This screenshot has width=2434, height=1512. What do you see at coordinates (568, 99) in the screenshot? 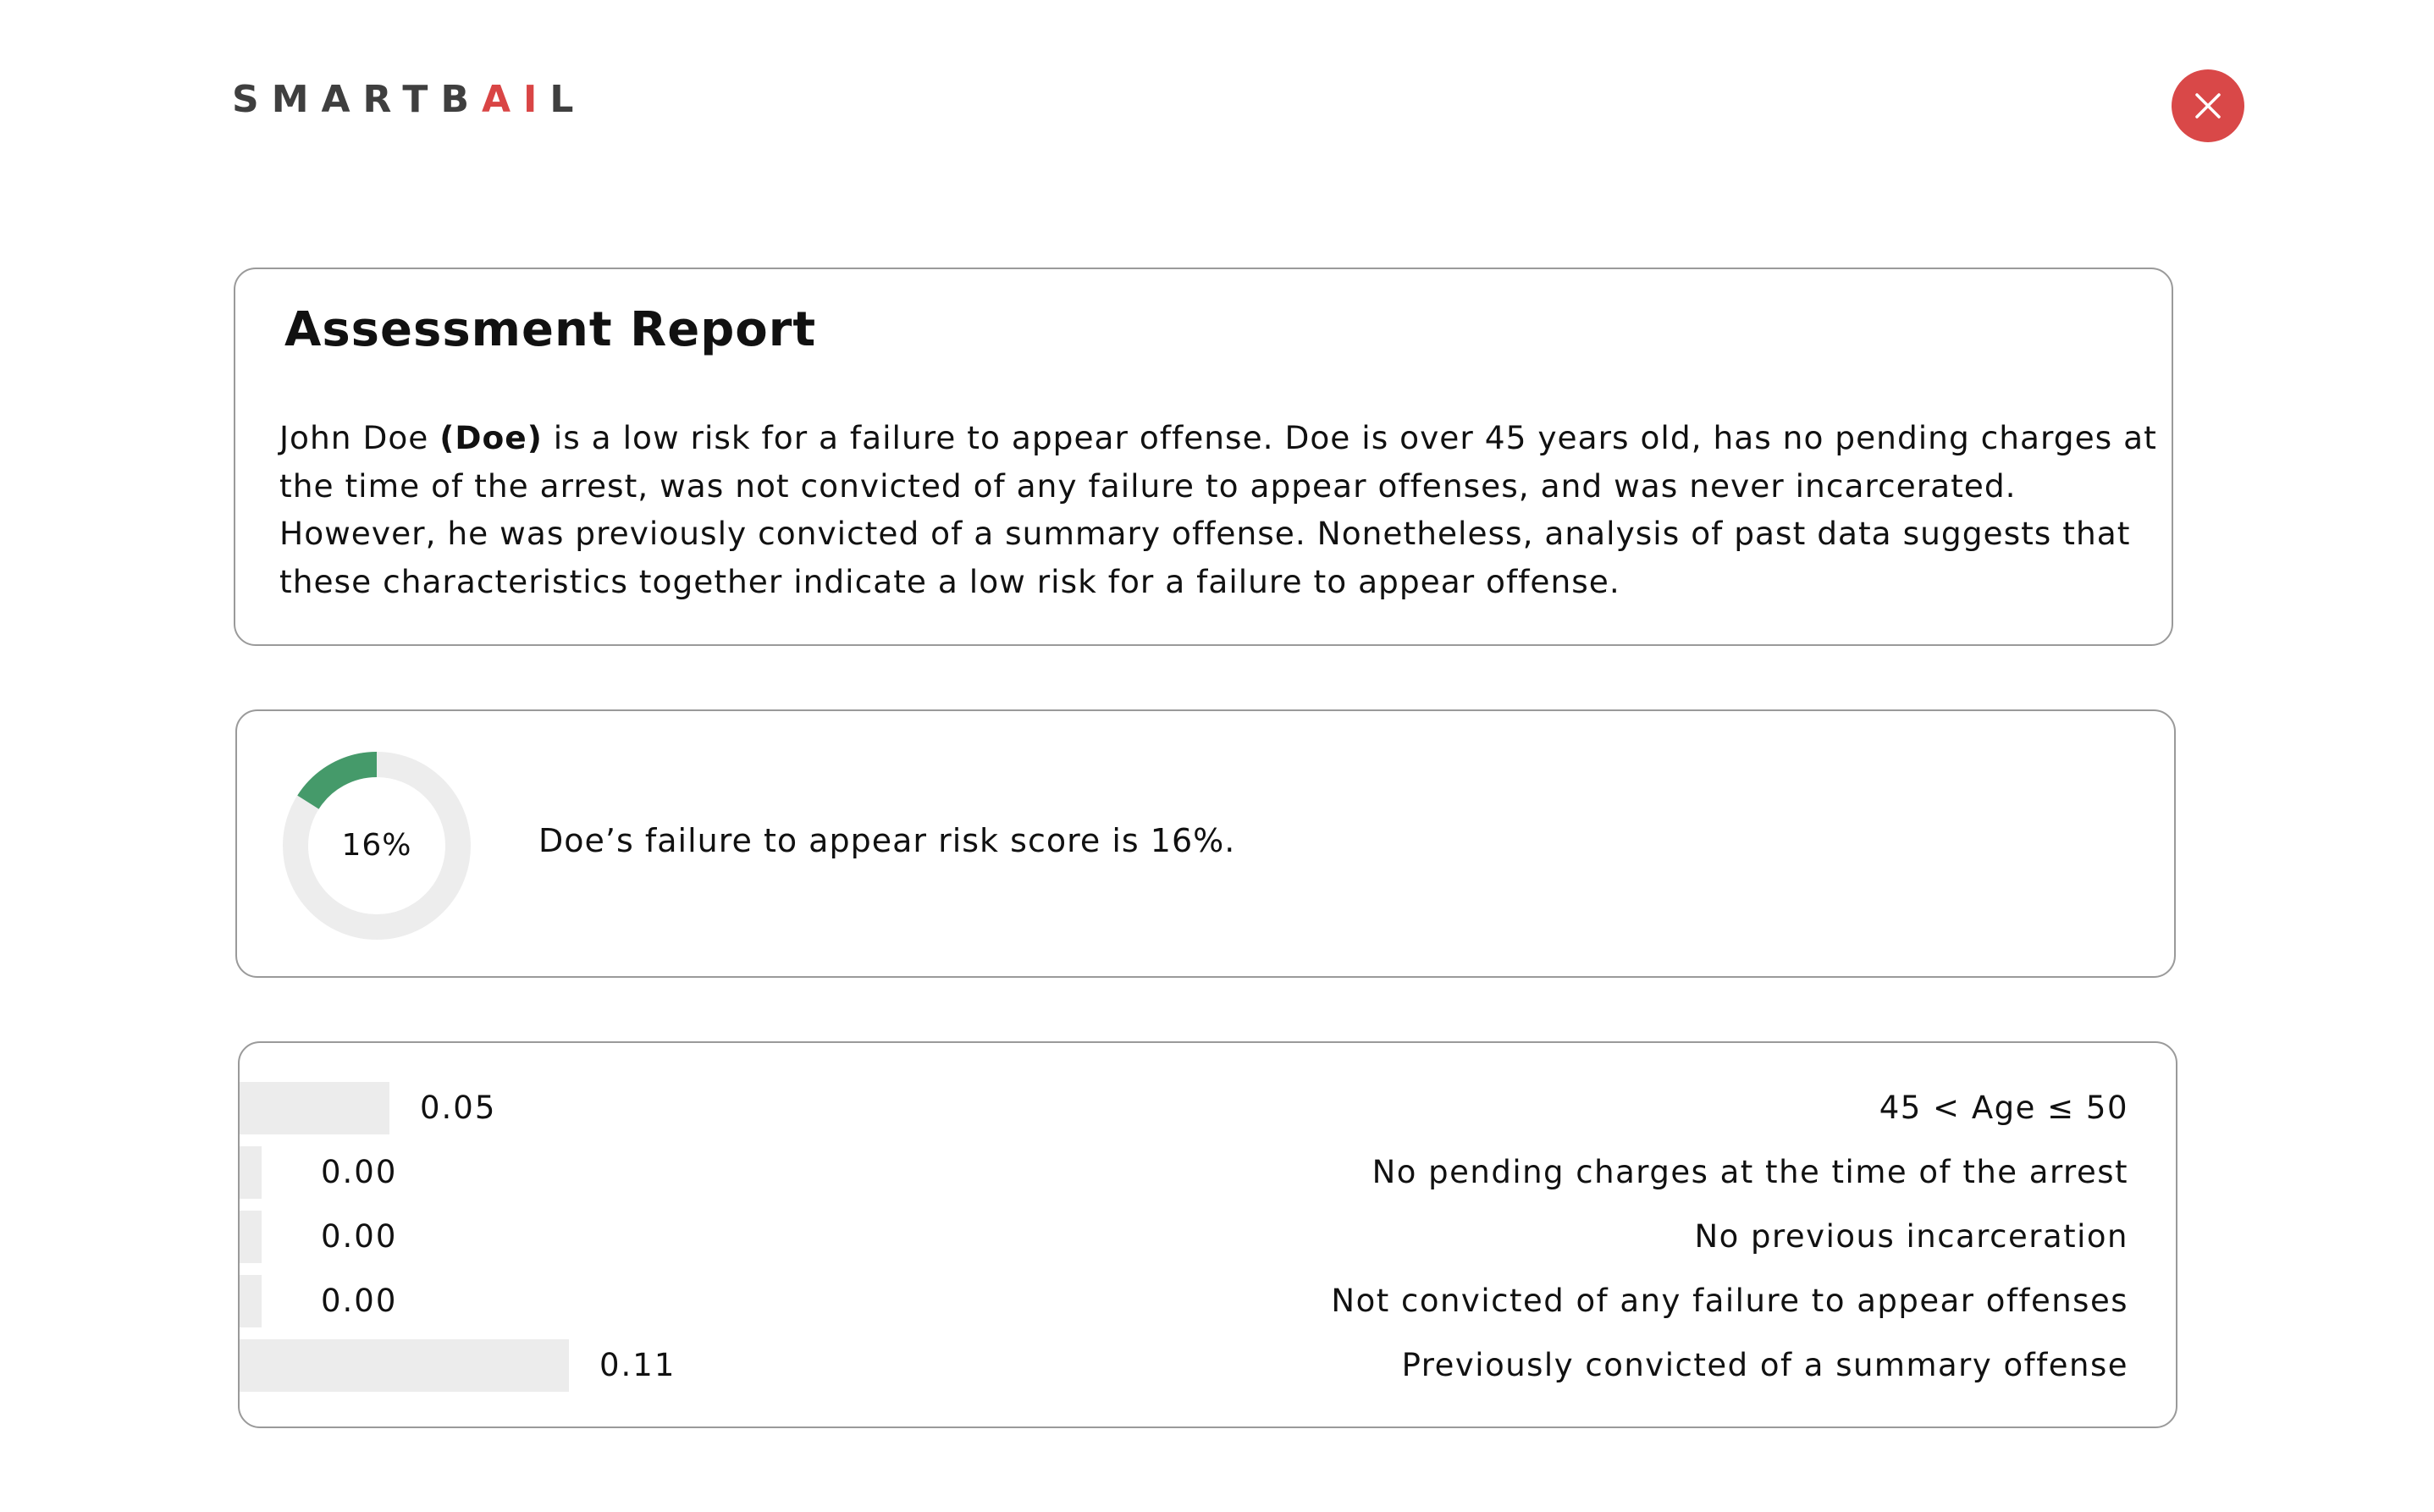
I see `logo-text-suffix: L` at bounding box center [568, 99].